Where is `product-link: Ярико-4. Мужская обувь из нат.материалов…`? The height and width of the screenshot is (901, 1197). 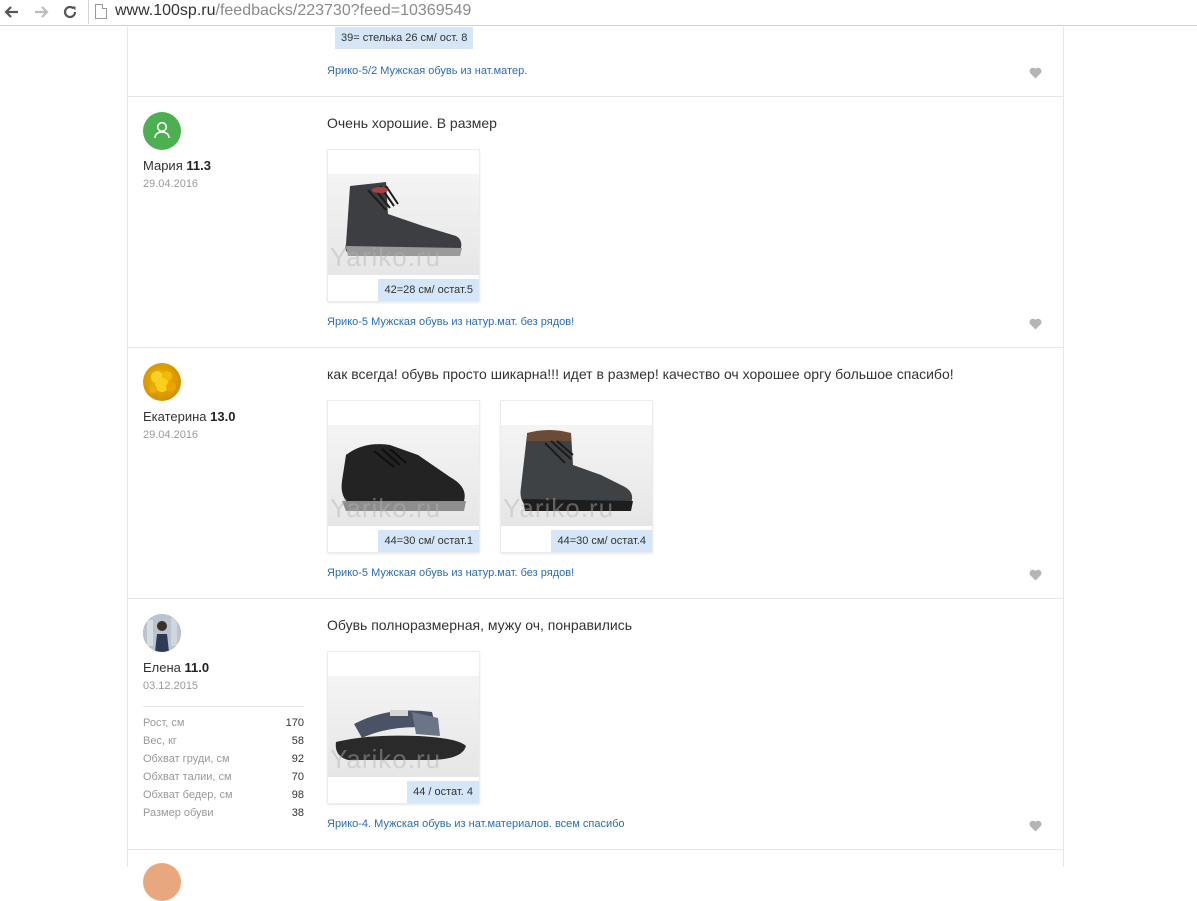
product-link: Ярико-4. Мужская обувь из нат.материалов… is located at coordinates (476, 824).